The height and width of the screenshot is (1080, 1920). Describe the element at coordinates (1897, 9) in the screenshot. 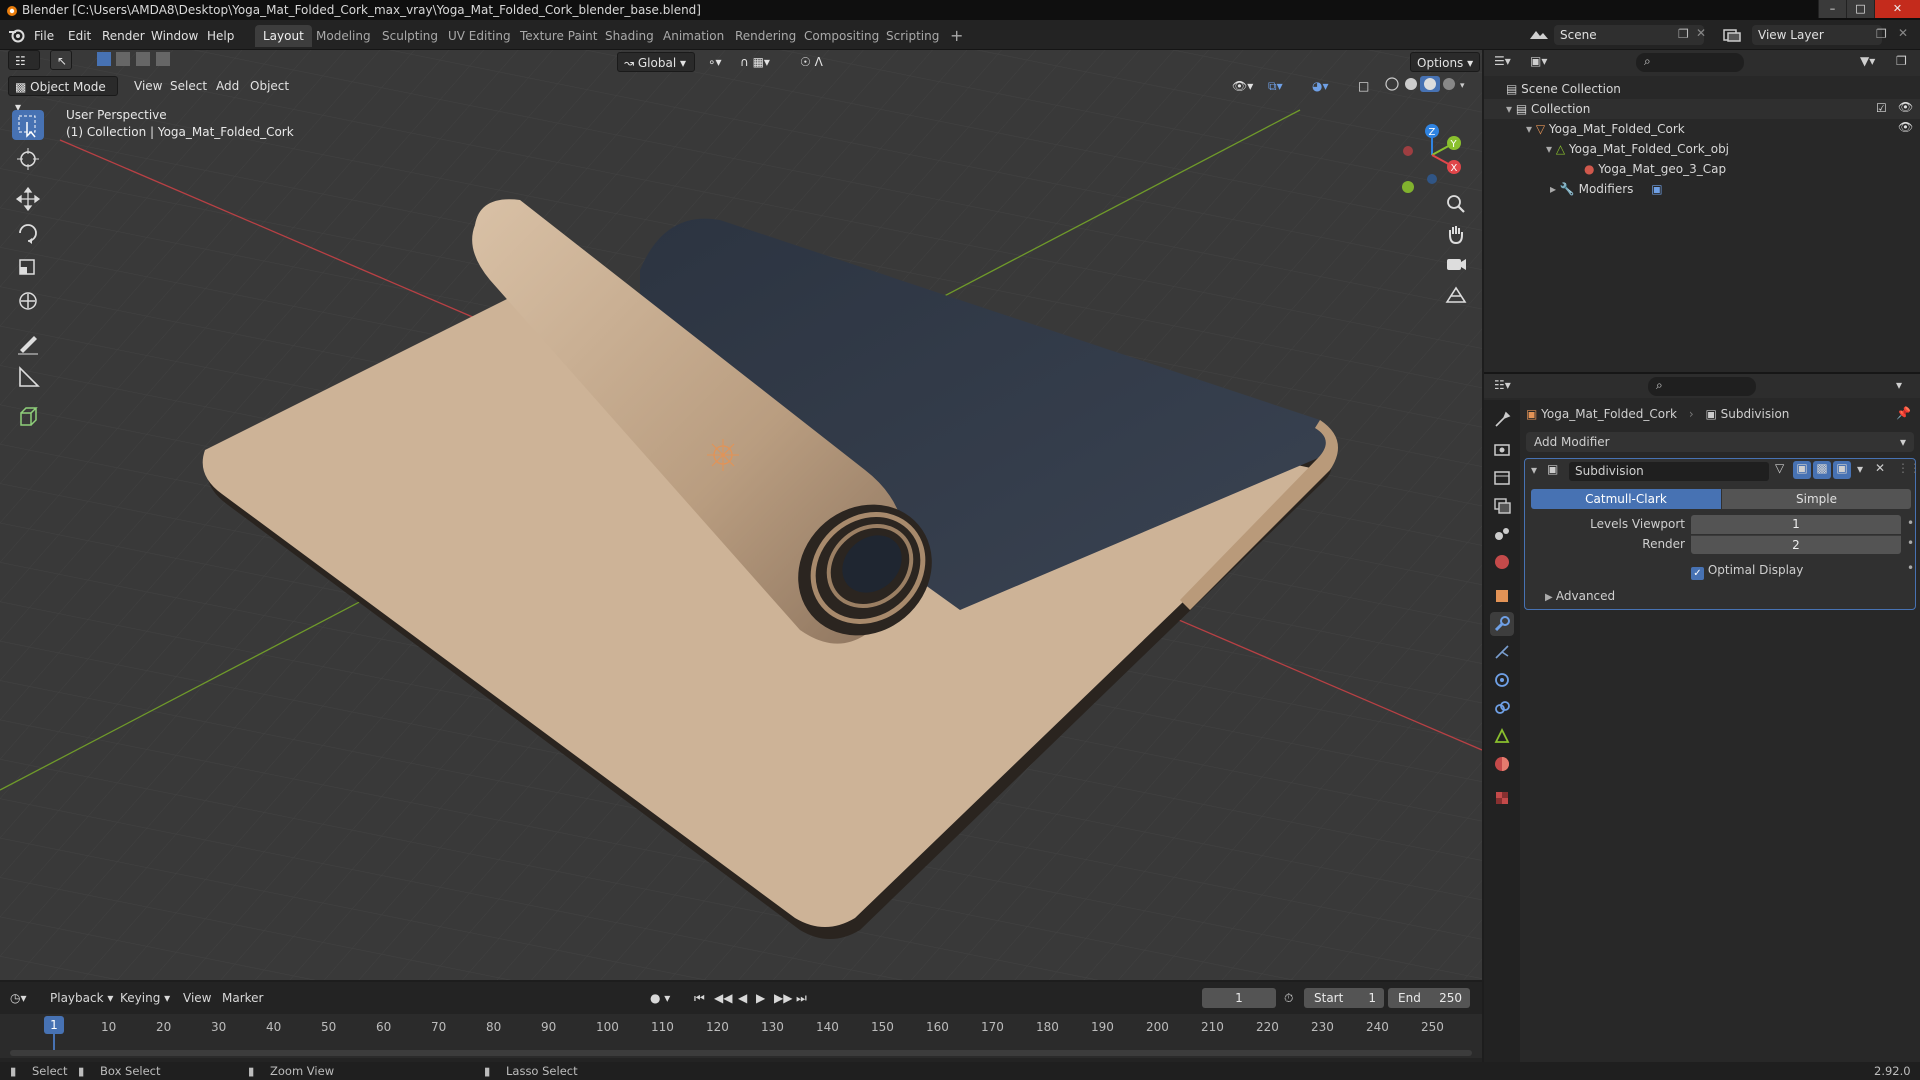

I see `close-button: ✕` at that location.